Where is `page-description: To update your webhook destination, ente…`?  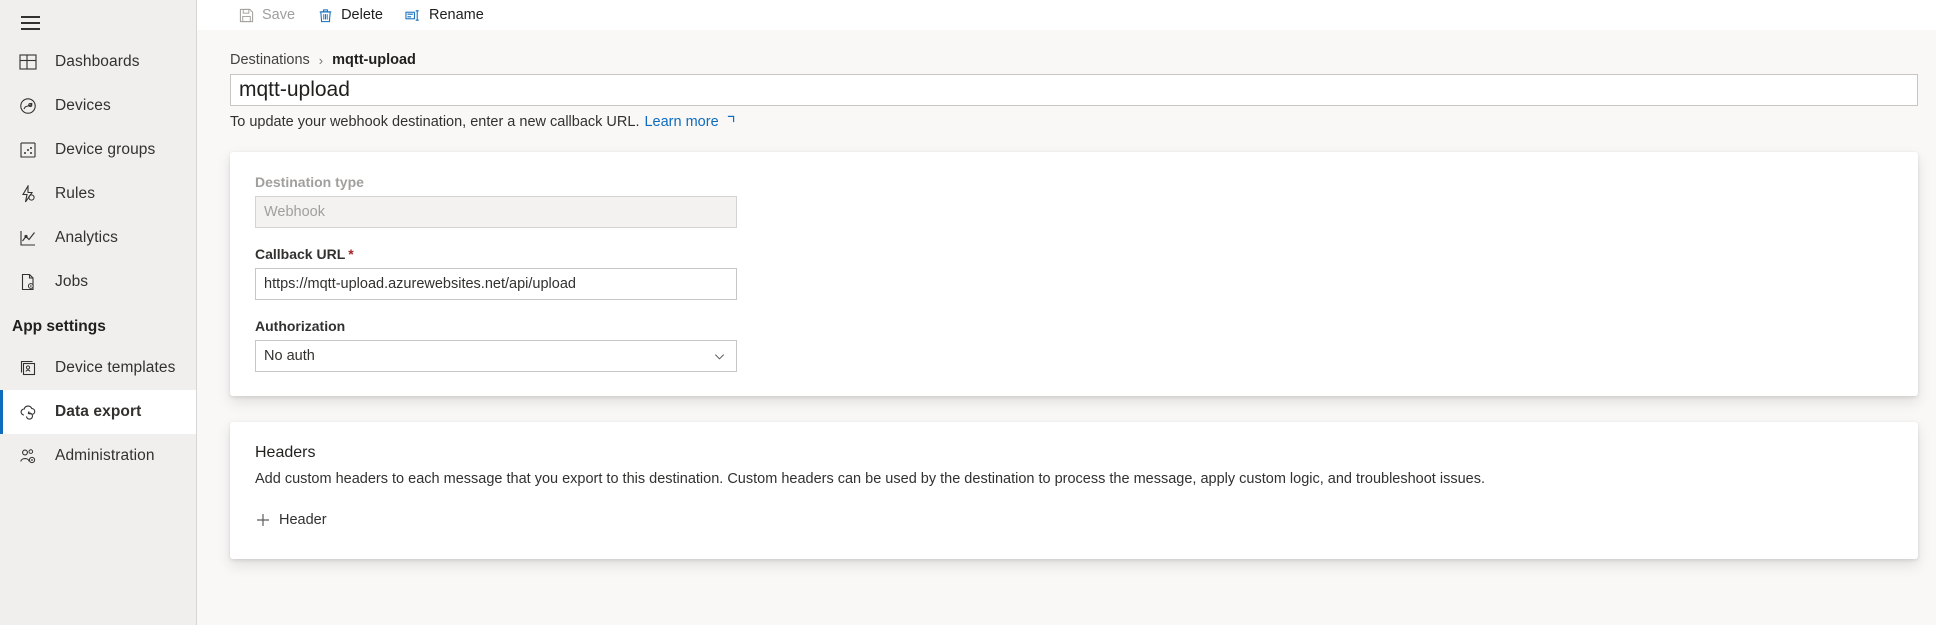 page-description: To update your webhook destination, ente… is located at coordinates (1066, 118).